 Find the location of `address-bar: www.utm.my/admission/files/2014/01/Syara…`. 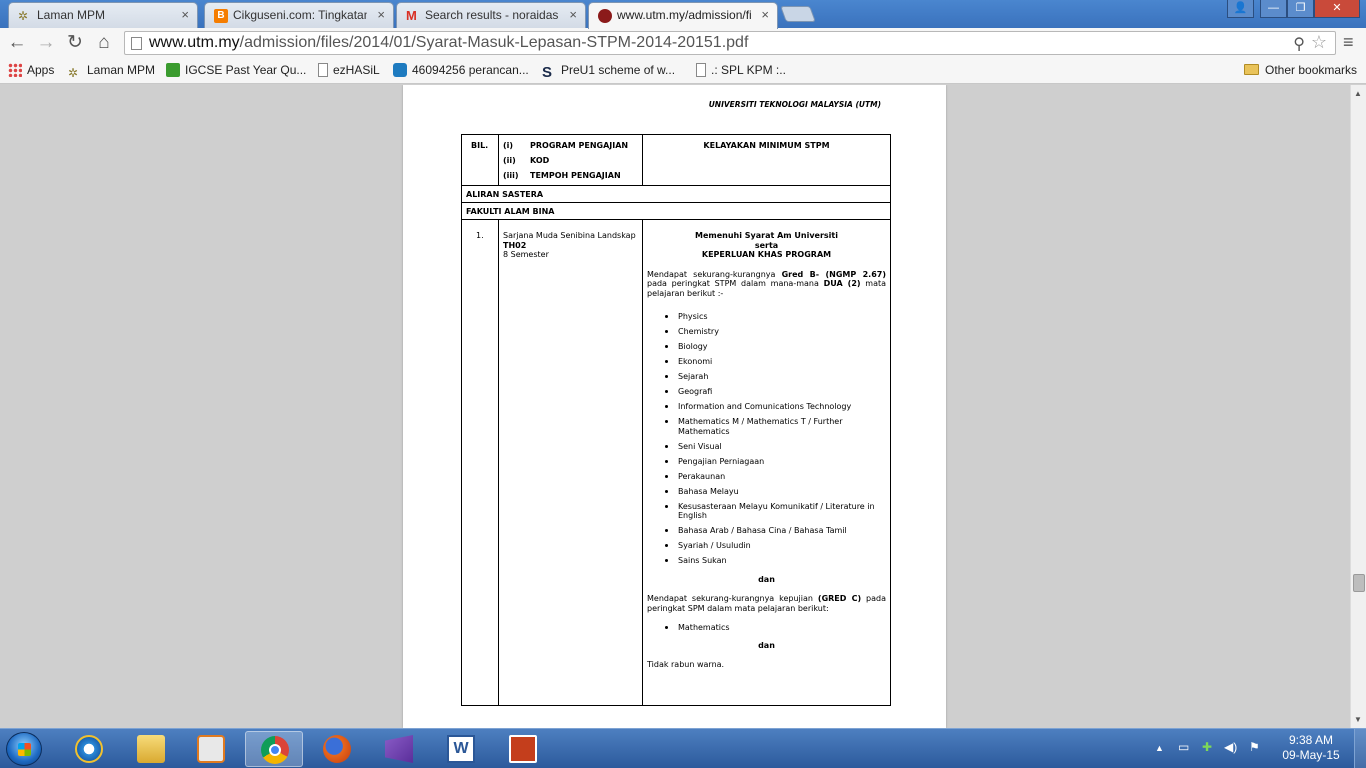

address-bar: www.utm.my/admission/files/2014/01/Syara… is located at coordinates (730, 43).